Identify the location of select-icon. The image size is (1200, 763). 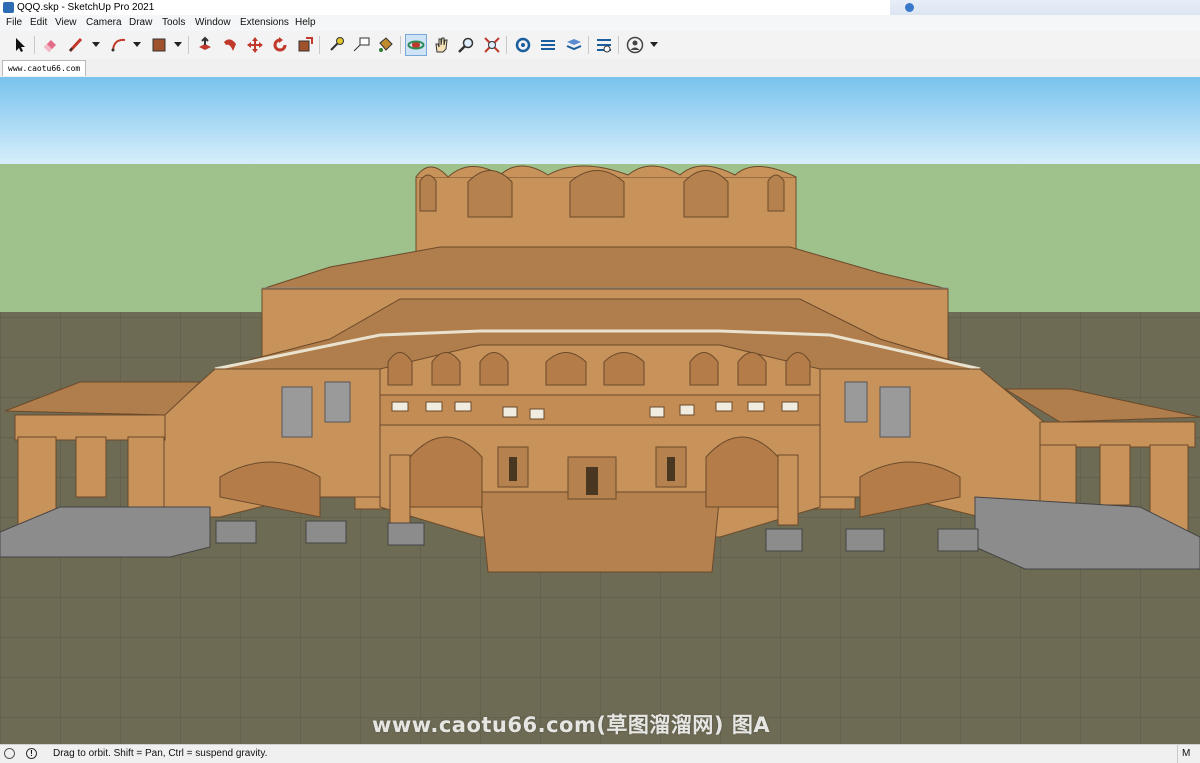
(20, 45).